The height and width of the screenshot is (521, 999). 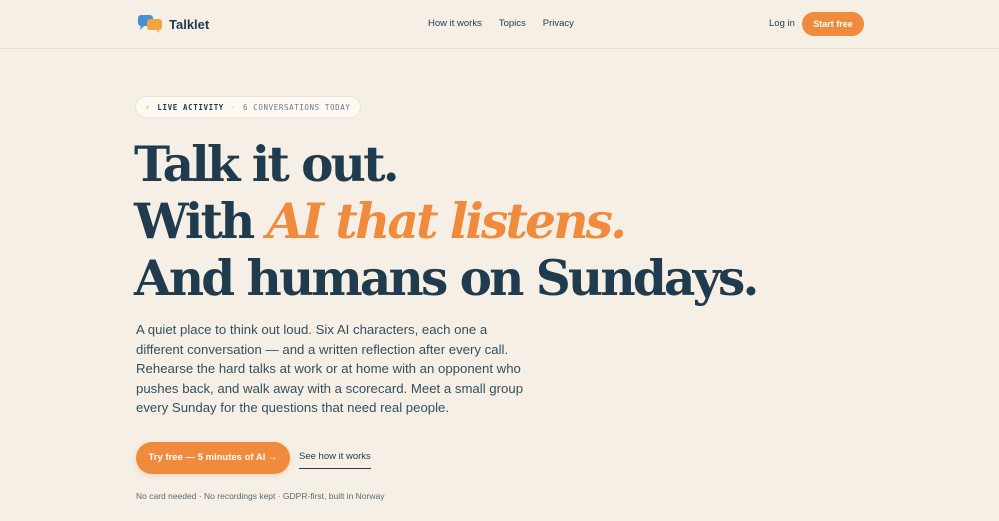 I want to click on live-activity-label: LIVE ACTIVITY, so click(x=190, y=107).